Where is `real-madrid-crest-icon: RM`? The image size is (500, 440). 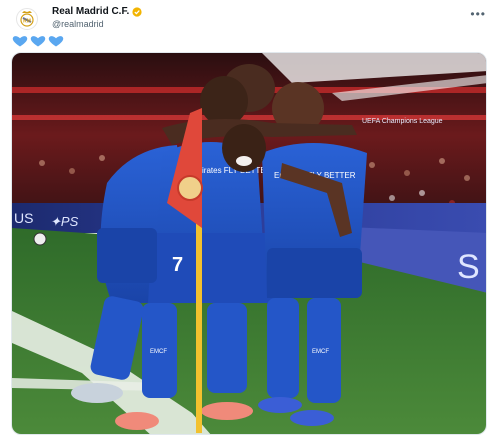
real-madrid-crest-icon: RM is located at coordinates (27, 19).